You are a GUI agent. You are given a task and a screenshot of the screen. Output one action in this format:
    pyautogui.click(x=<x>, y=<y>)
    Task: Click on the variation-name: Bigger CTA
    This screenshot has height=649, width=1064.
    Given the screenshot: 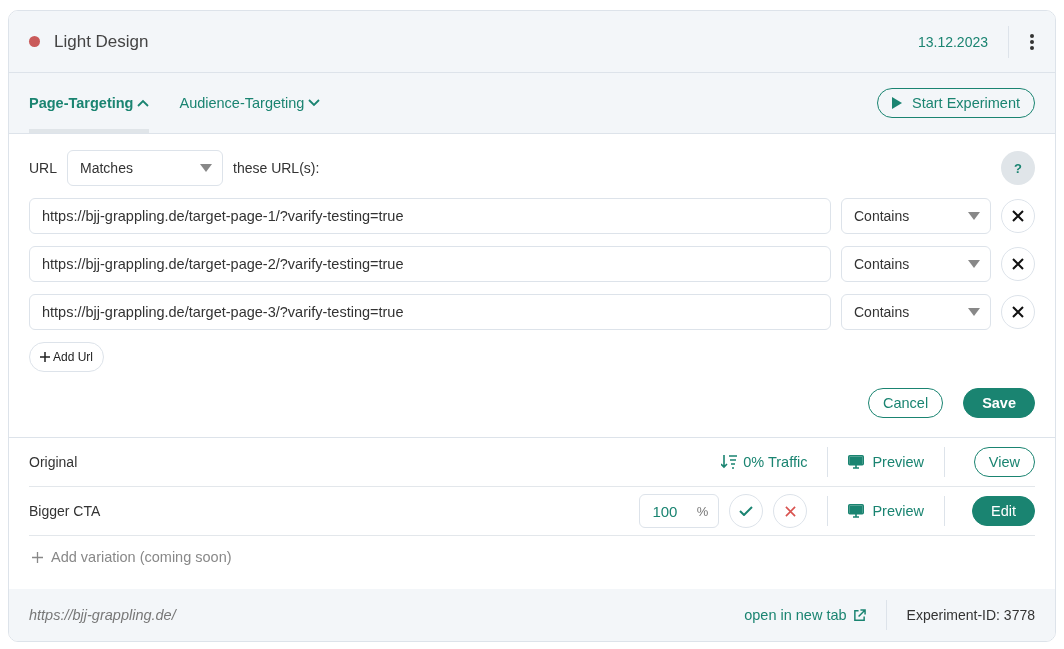 What is the action you would take?
    pyautogui.click(x=65, y=511)
    